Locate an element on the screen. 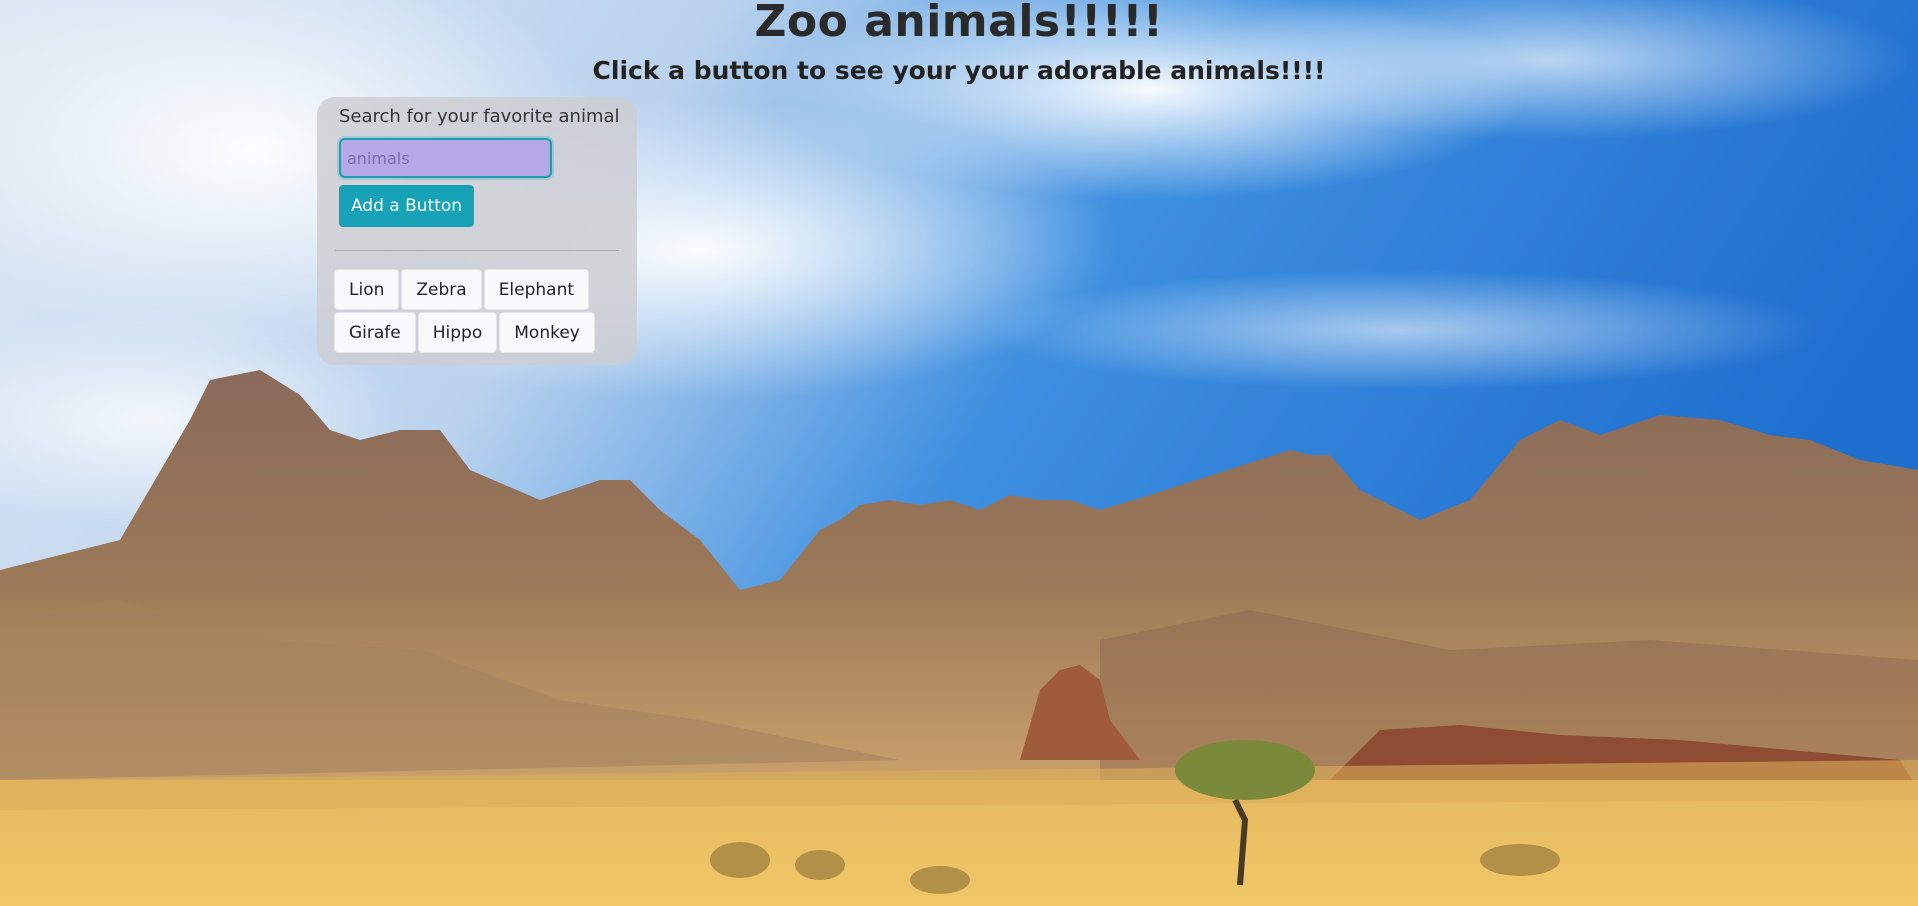 The height and width of the screenshot is (906, 1918). animal-button-hippo: Hippo is located at coordinates (457, 332).